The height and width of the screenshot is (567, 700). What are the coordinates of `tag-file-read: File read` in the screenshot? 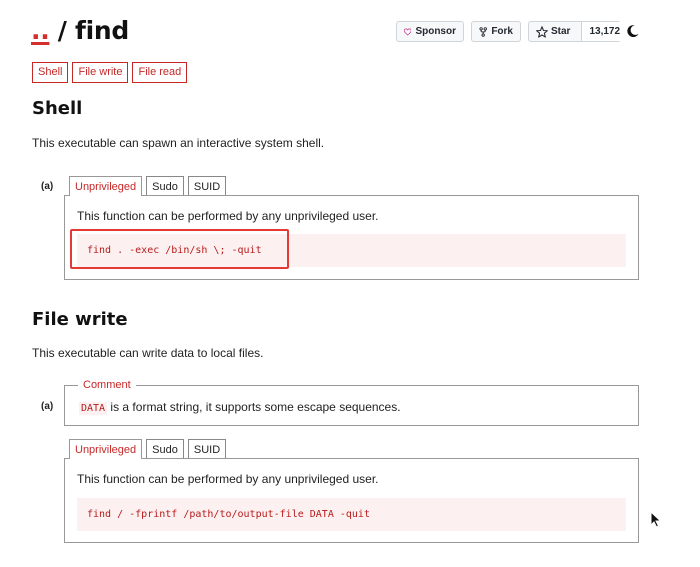 It's located at (160, 72).